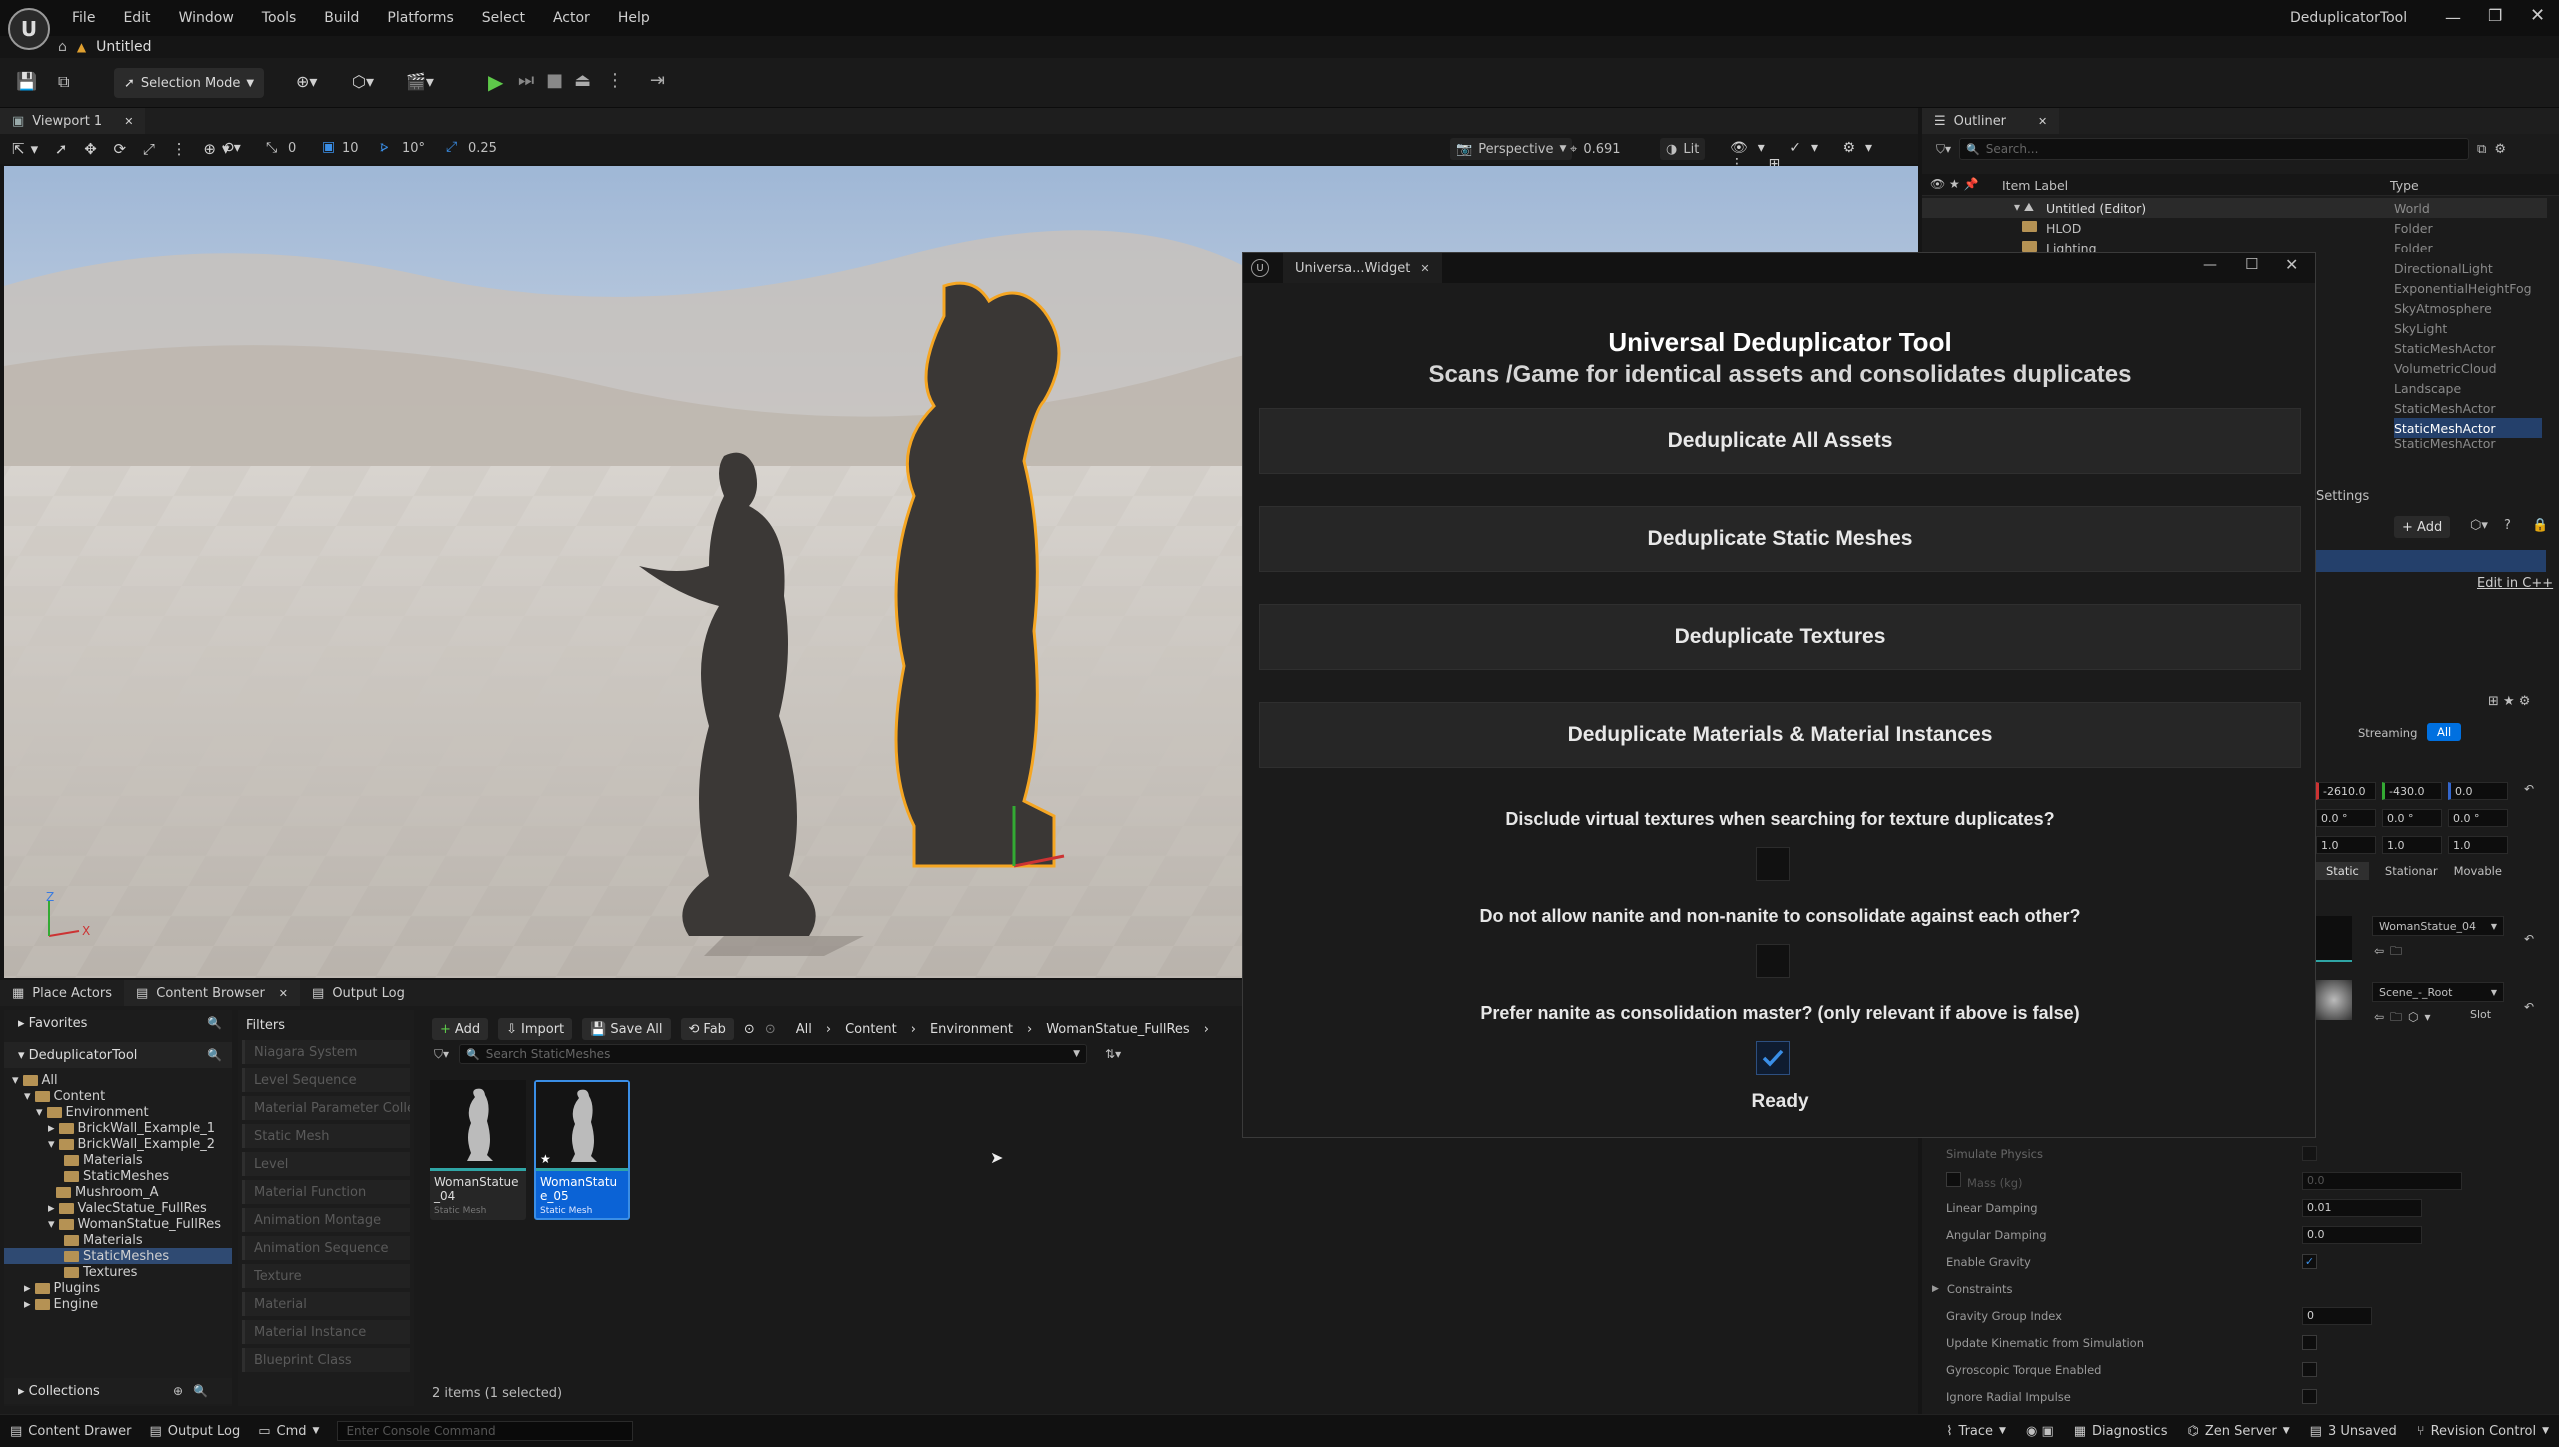 The image size is (2559, 1447). Describe the element at coordinates (326, 1276) in the screenshot. I see `filter-item: Texture` at that location.